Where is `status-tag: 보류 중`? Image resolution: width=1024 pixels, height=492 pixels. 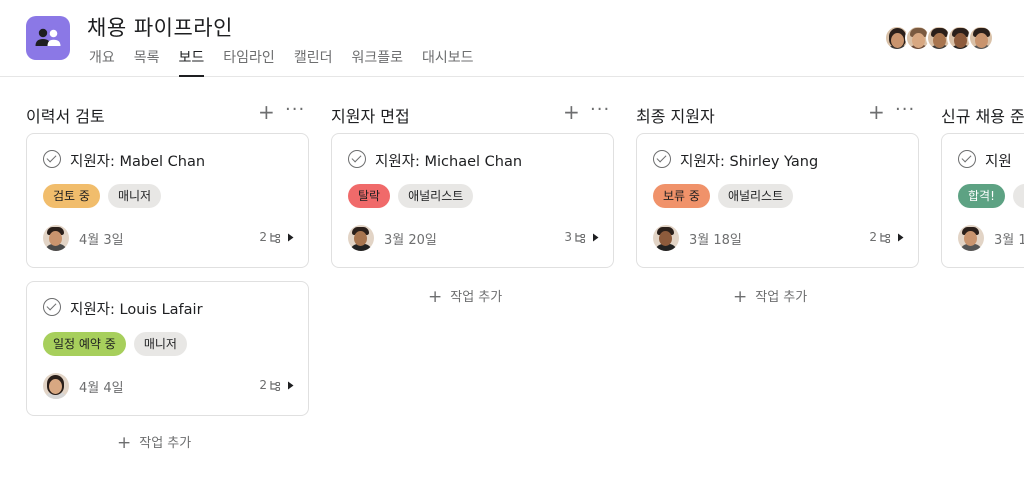
status-tag: 보류 중 is located at coordinates (681, 196).